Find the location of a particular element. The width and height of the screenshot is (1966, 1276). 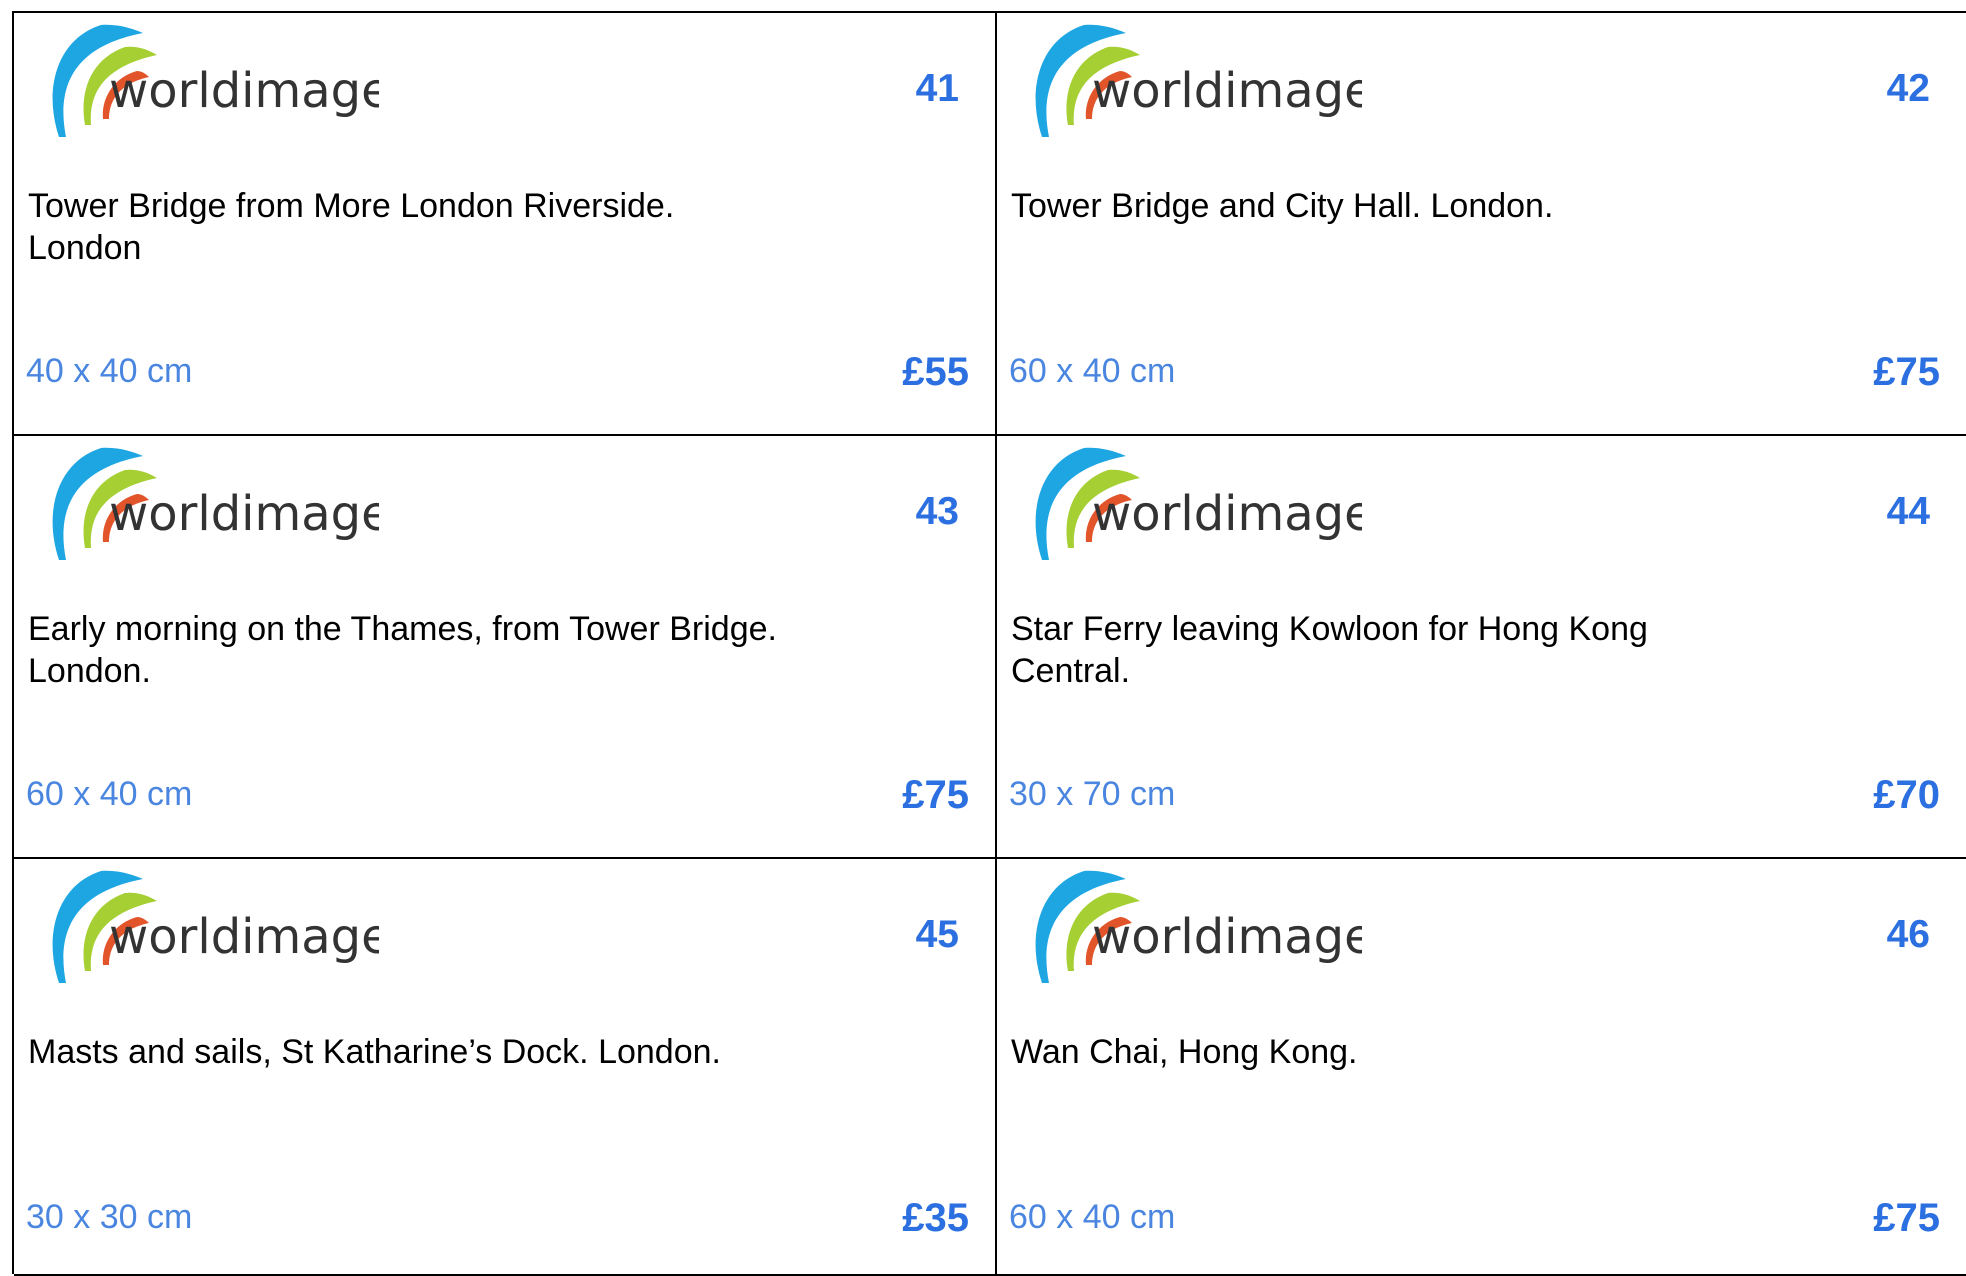

price: £55 is located at coordinates (935, 372).